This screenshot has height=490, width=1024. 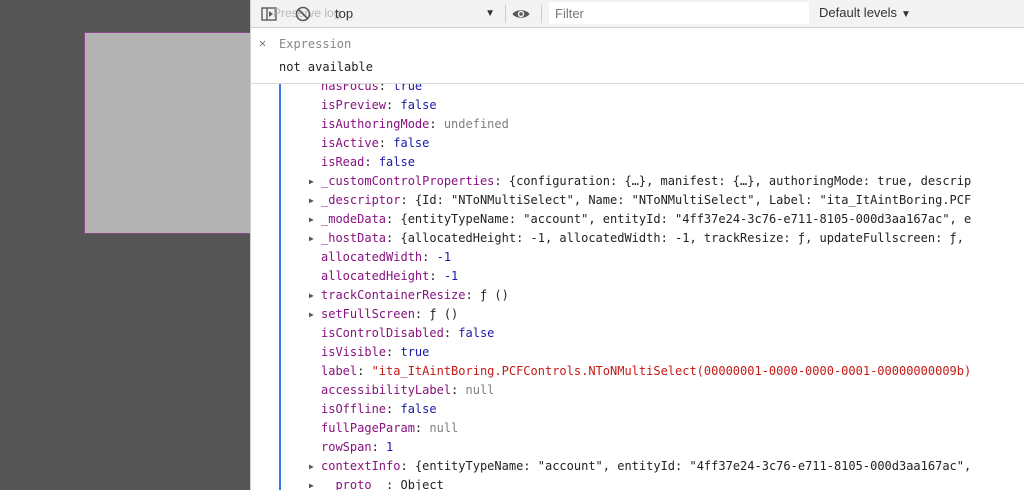 I want to click on property-row: ▶ __proto__: Object, so click(x=637, y=483).